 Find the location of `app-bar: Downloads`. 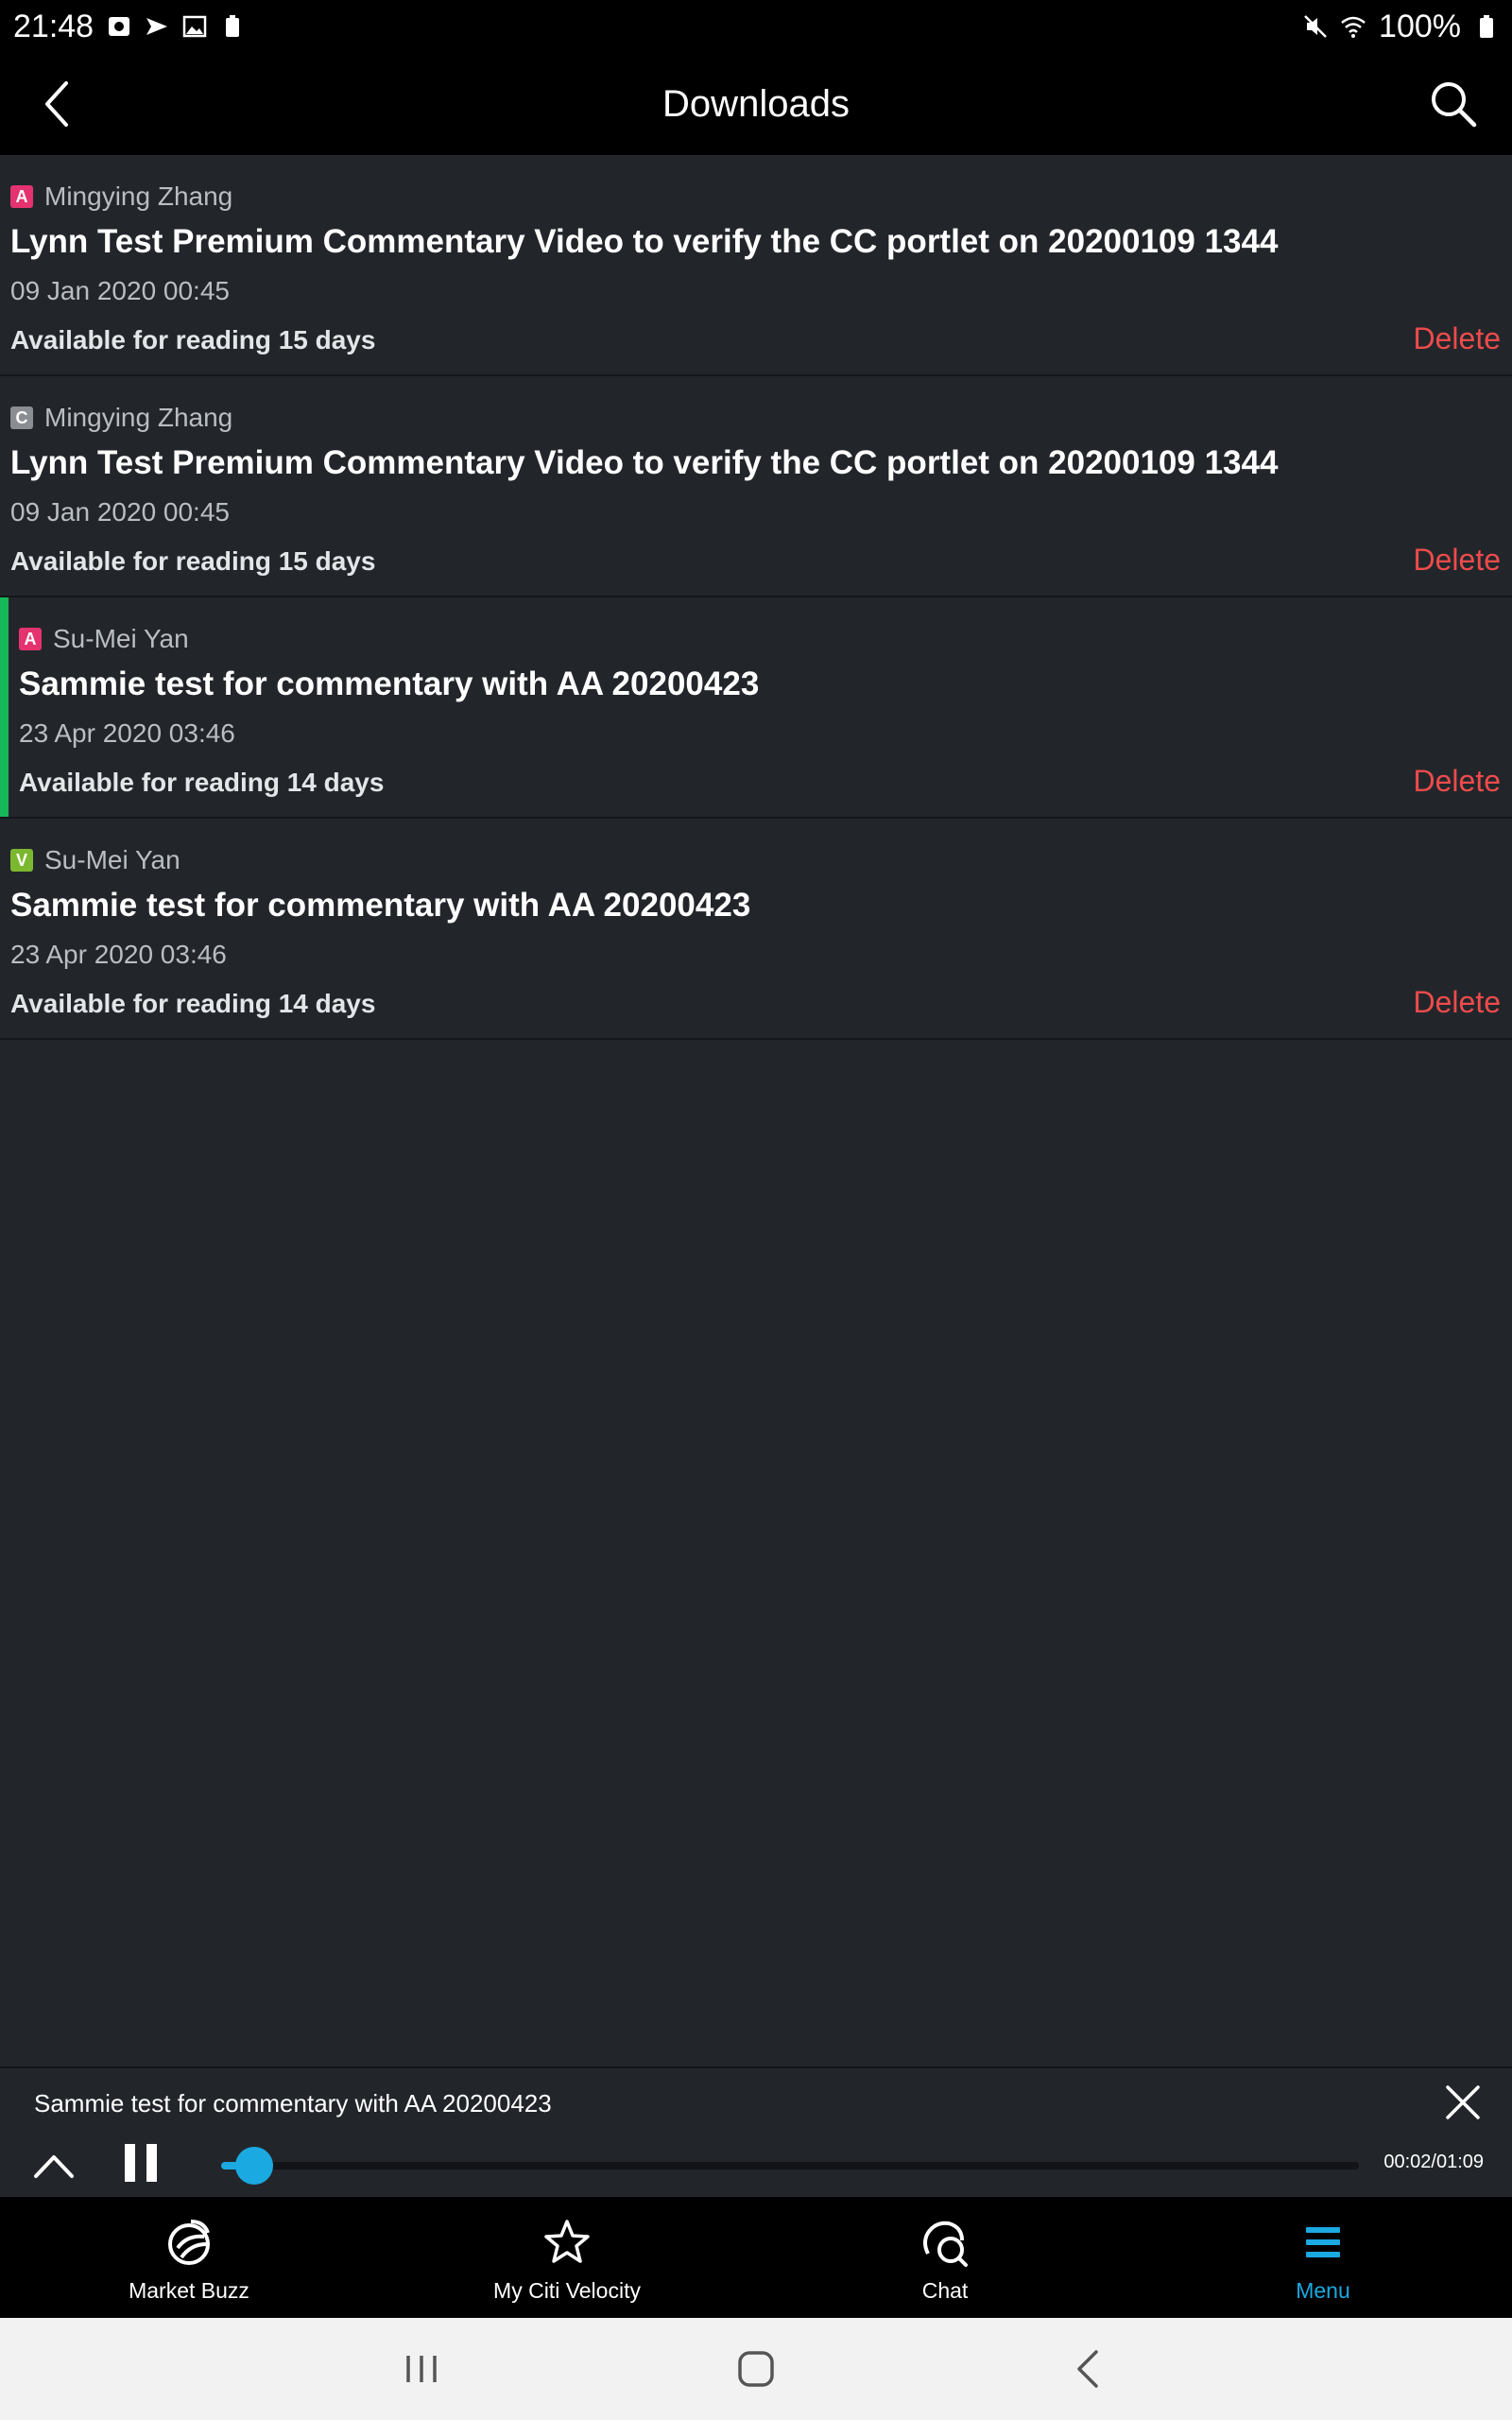

app-bar: Downloads is located at coordinates (756, 104).